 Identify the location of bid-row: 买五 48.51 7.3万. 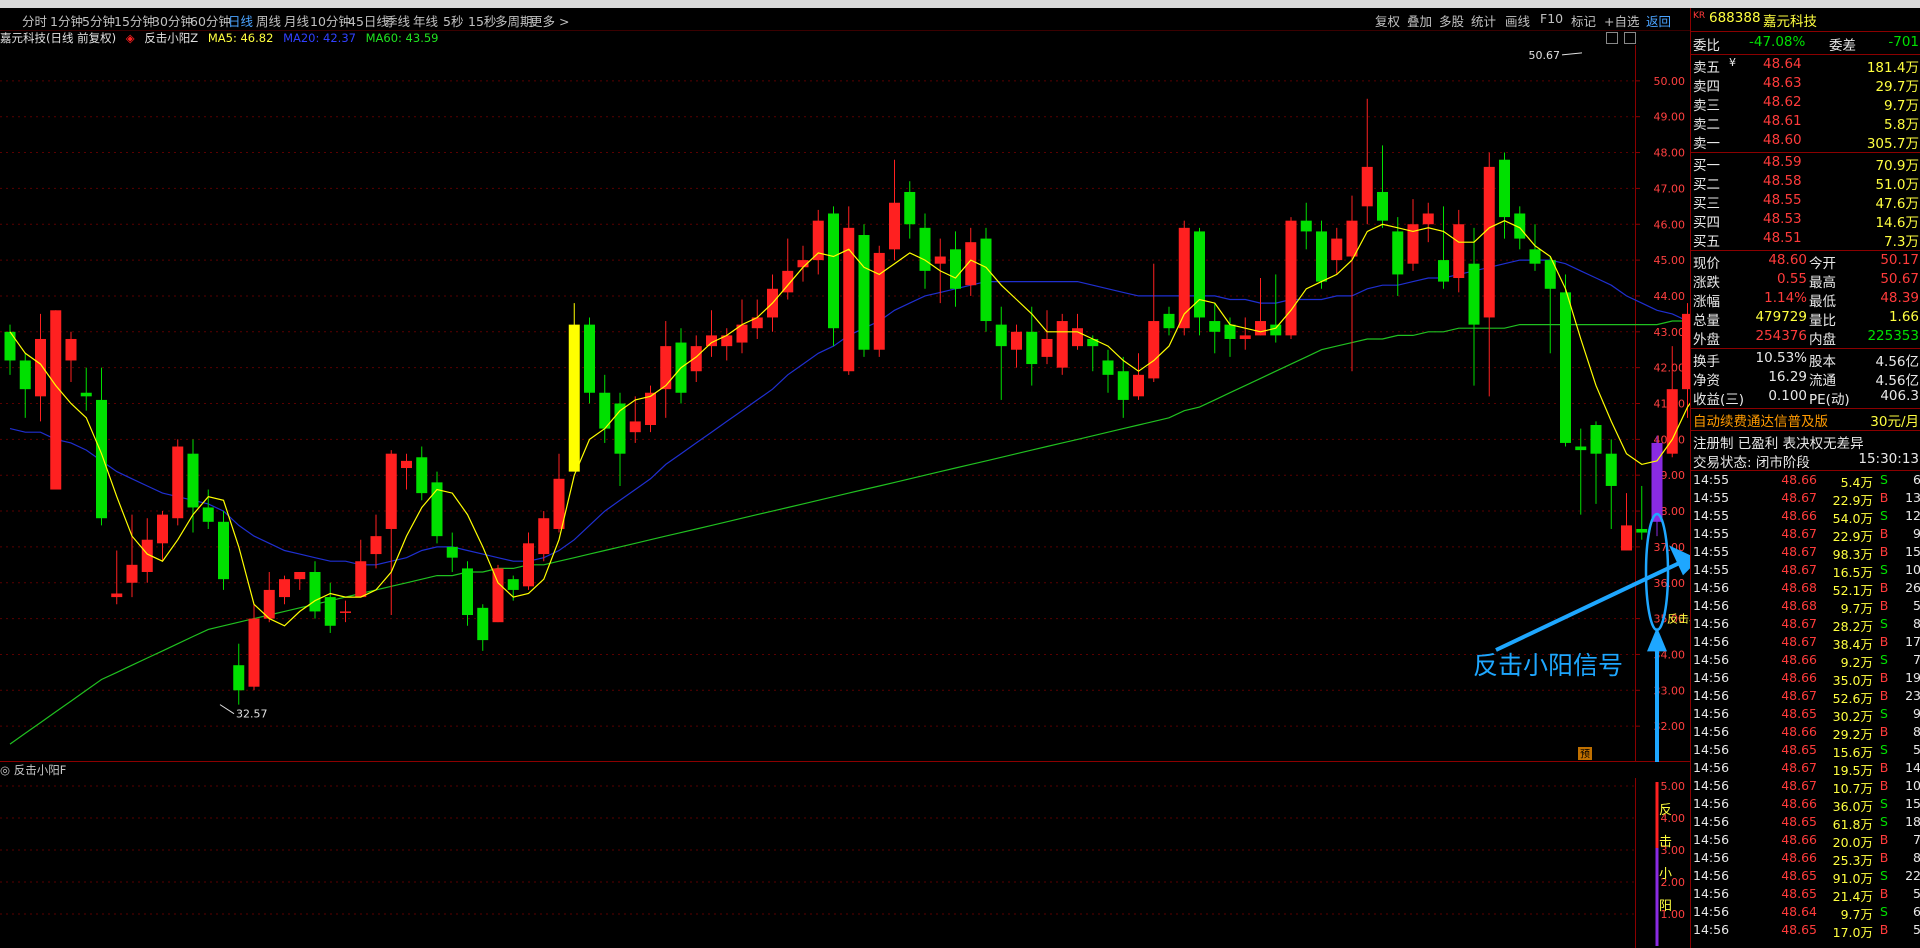
(1805, 240).